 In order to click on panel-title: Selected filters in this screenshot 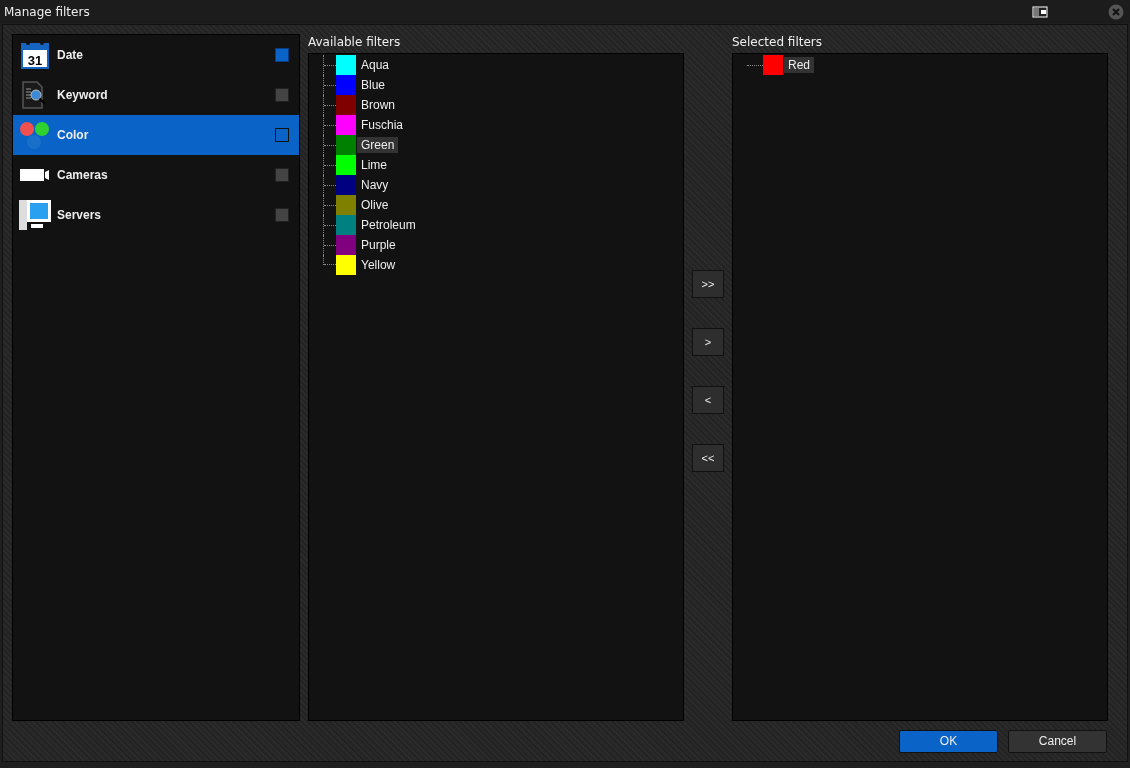, I will do `click(777, 42)`.